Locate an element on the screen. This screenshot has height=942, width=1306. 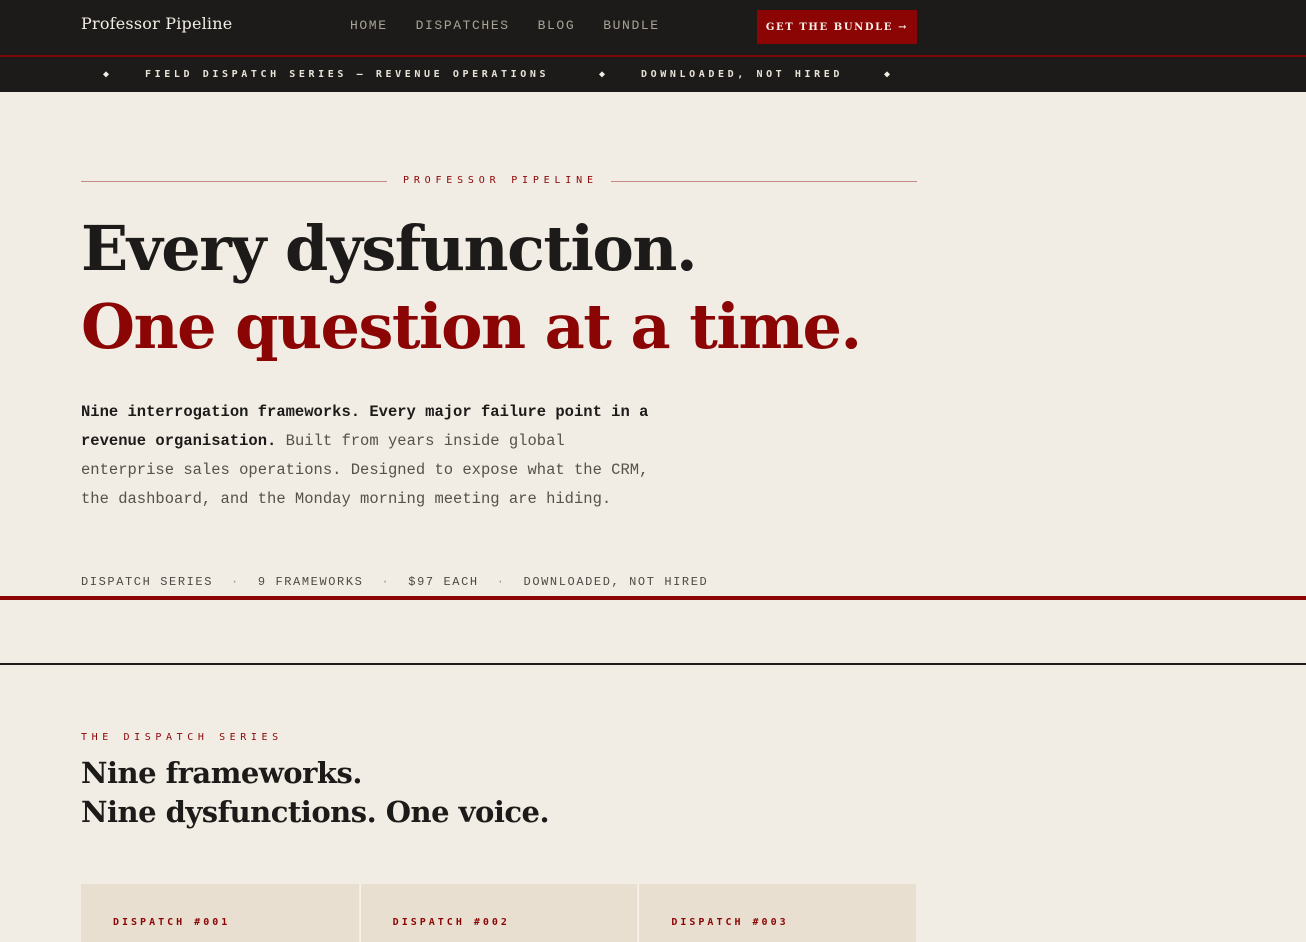
meta-item: DISPATCH SERIES is located at coordinates (147, 582).